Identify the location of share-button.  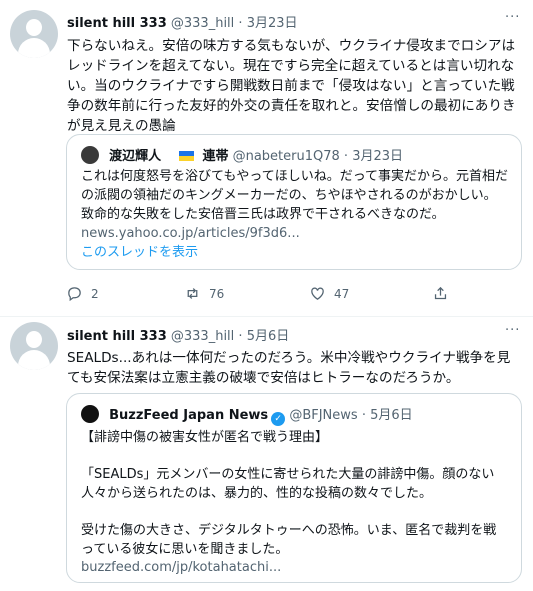
(440, 293).